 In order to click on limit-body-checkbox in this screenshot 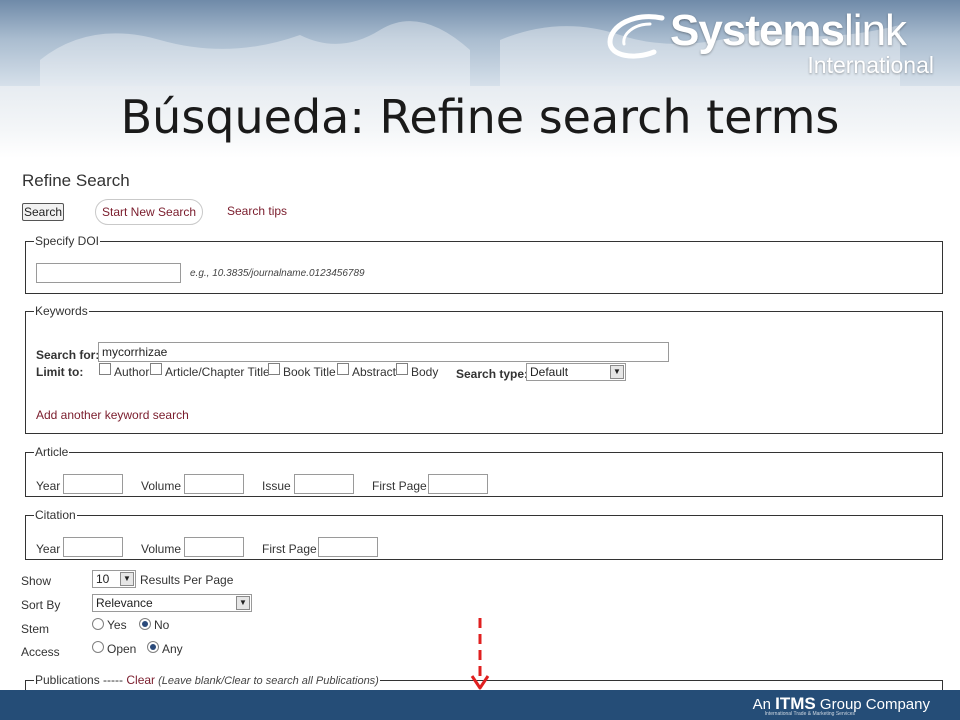, I will do `click(402, 369)`.